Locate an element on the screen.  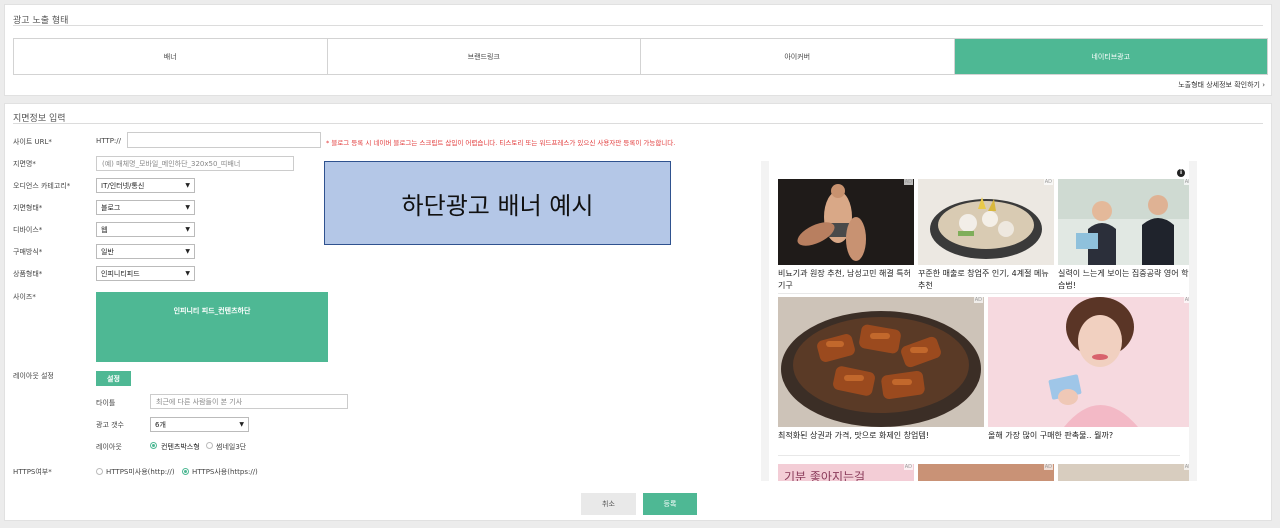
placement-type-value: 블로그 is located at coordinates (111, 207).